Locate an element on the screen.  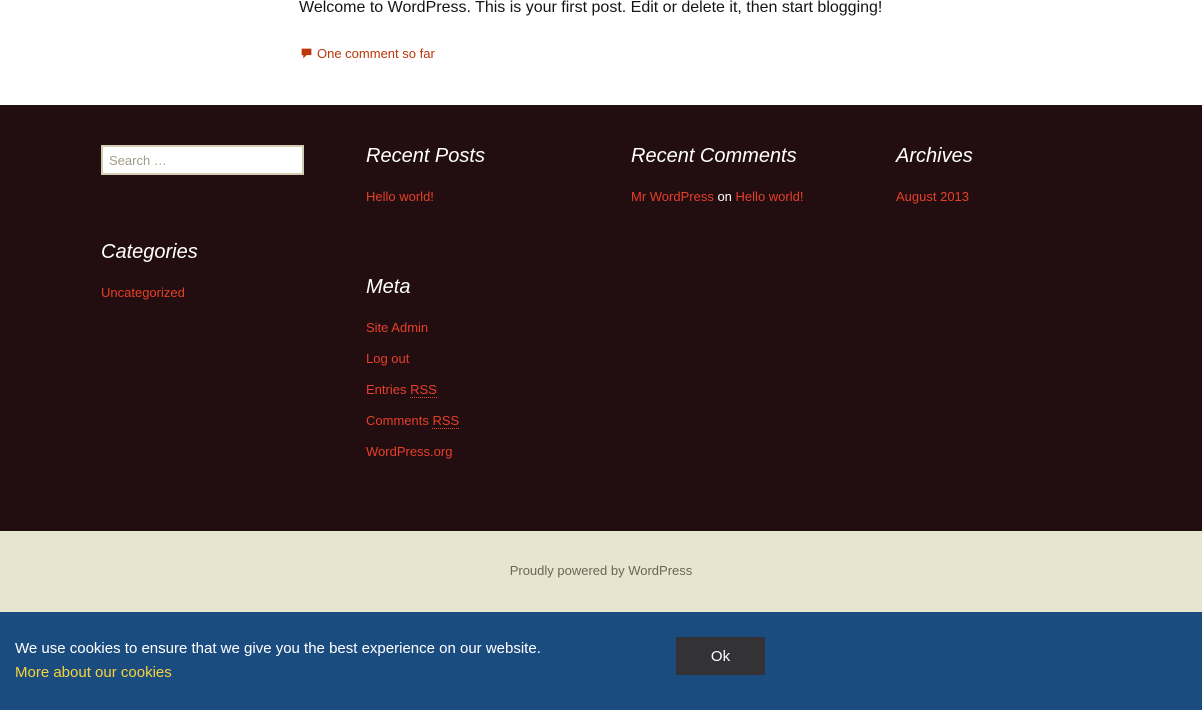
recent-comment-entry: Mr WordPress on Hello world! is located at coordinates (717, 196).